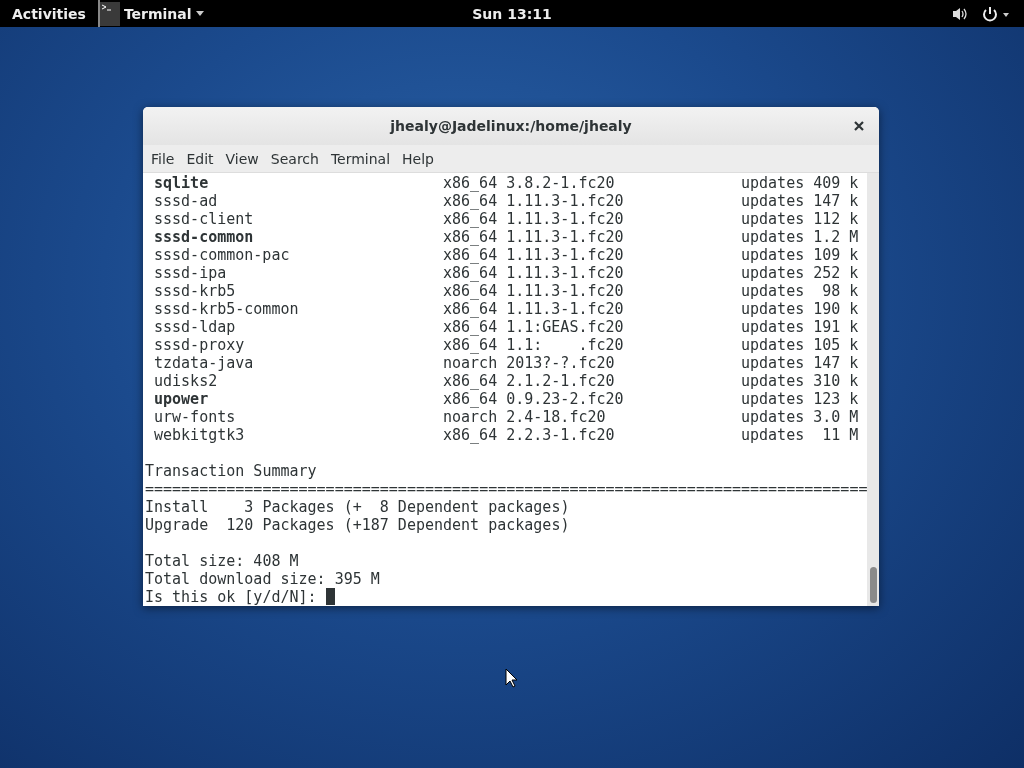 The width and height of the screenshot is (1024, 768). What do you see at coordinates (873, 389) in the screenshot?
I see `scrollbar` at bounding box center [873, 389].